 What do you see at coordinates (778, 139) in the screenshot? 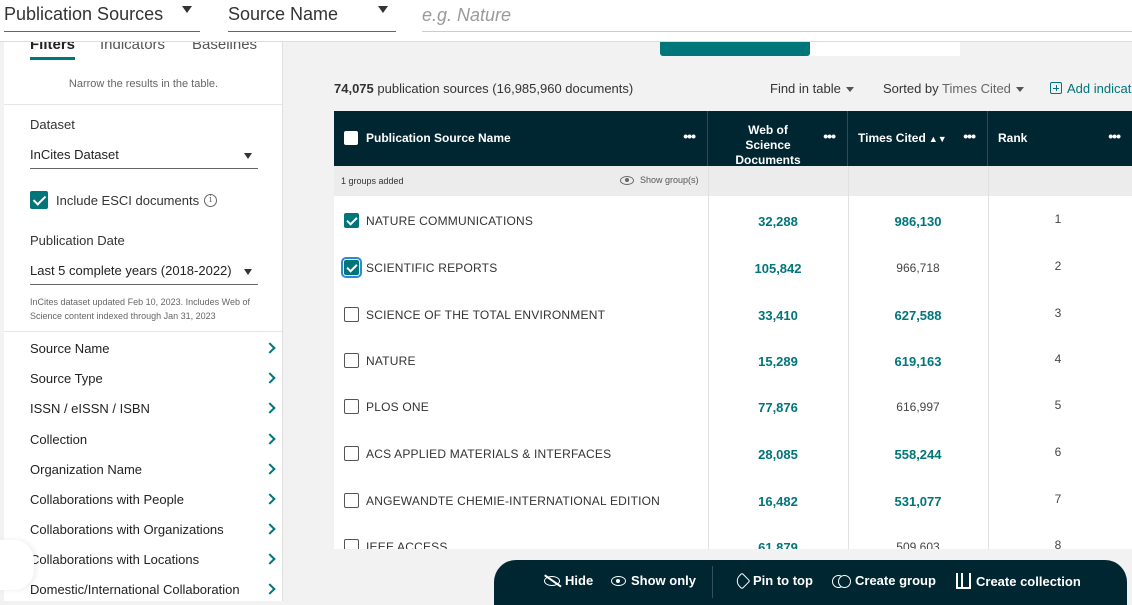
I see `column-header-wos-docs: Web of Science Documents •••` at bounding box center [778, 139].